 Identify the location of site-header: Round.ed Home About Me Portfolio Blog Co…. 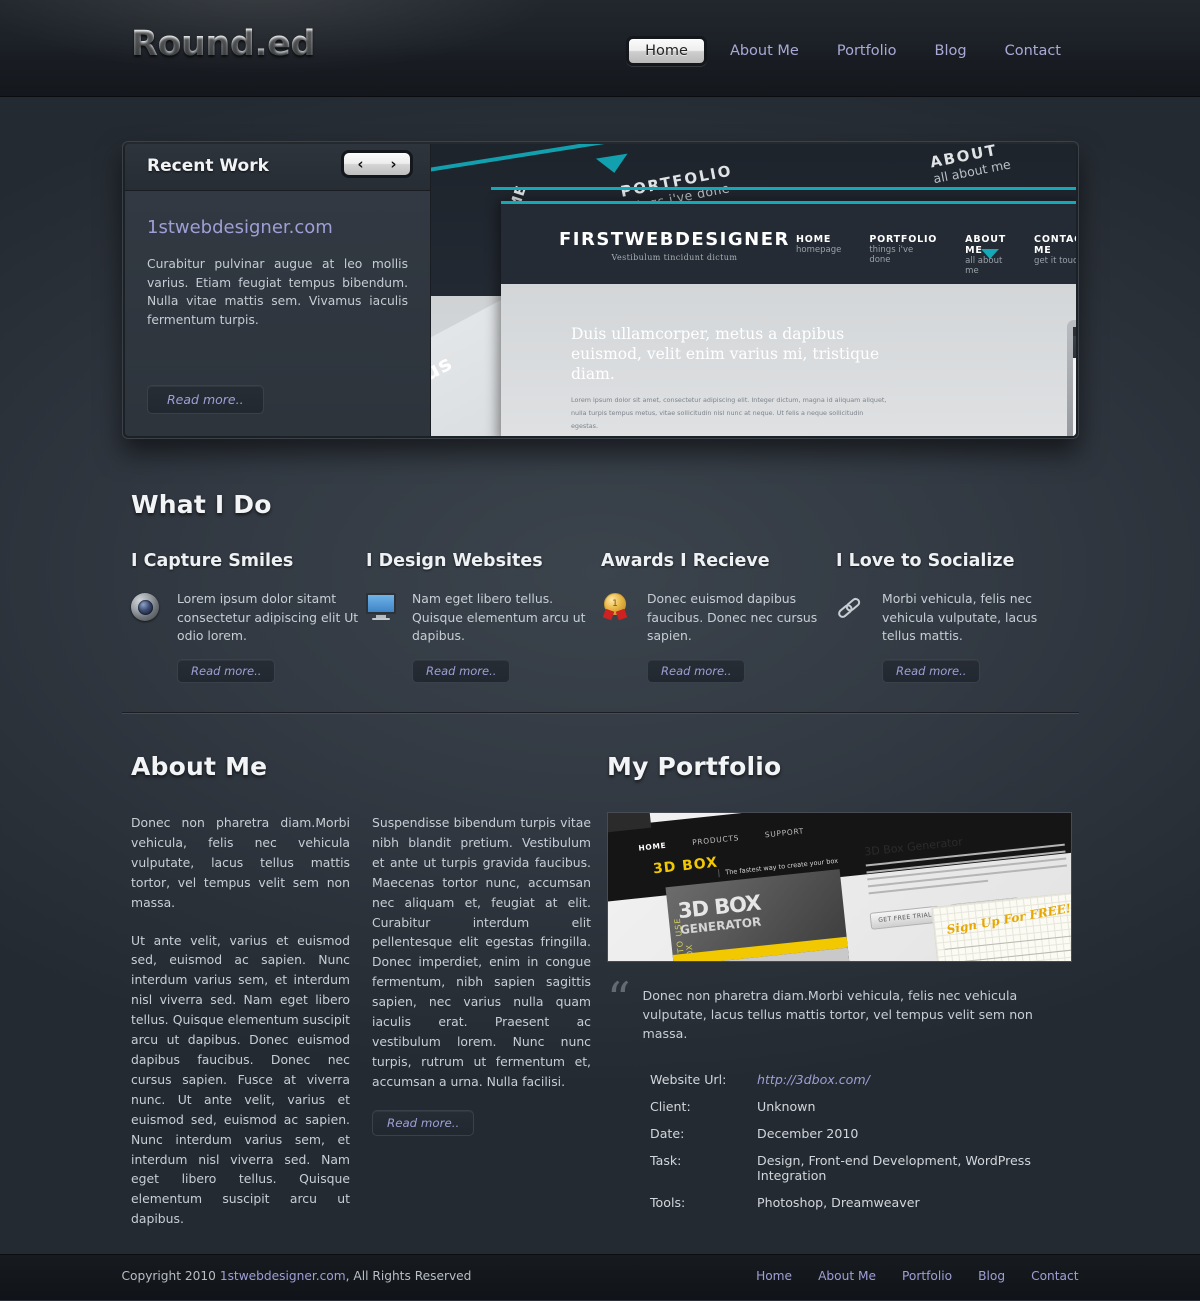
(600, 48).